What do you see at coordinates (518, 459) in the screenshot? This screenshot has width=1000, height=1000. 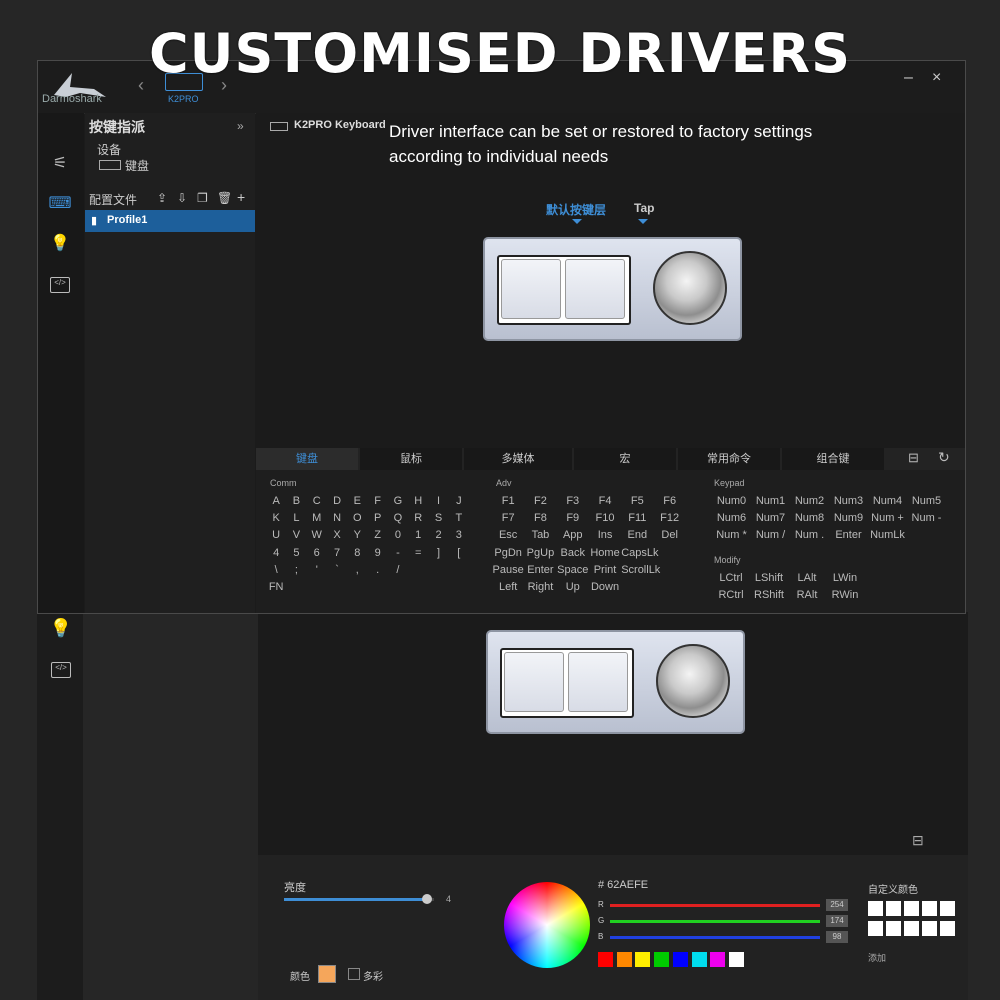 I see `tab-multimedia: 多媒体` at bounding box center [518, 459].